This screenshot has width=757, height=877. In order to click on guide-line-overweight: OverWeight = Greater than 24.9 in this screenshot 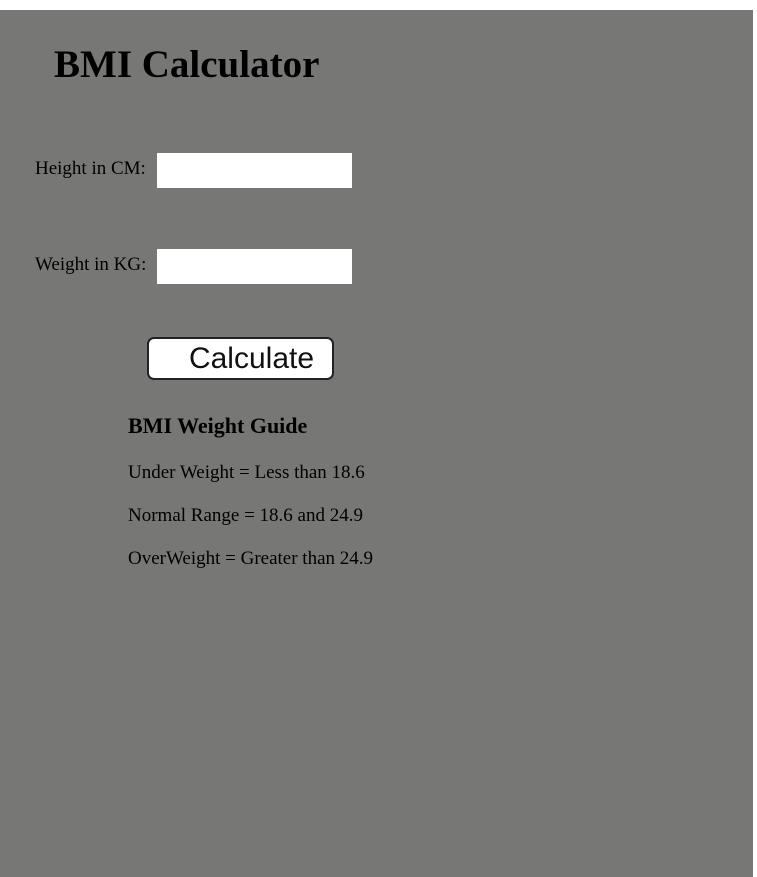, I will do `click(251, 558)`.